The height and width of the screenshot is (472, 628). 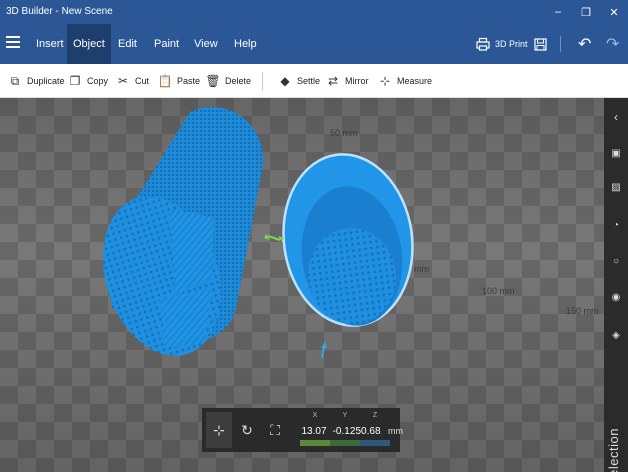 What do you see at coordinates (314, 431) in the screenshot?
I see `x-value-input: 13.07` at bounding box center [314, 431].